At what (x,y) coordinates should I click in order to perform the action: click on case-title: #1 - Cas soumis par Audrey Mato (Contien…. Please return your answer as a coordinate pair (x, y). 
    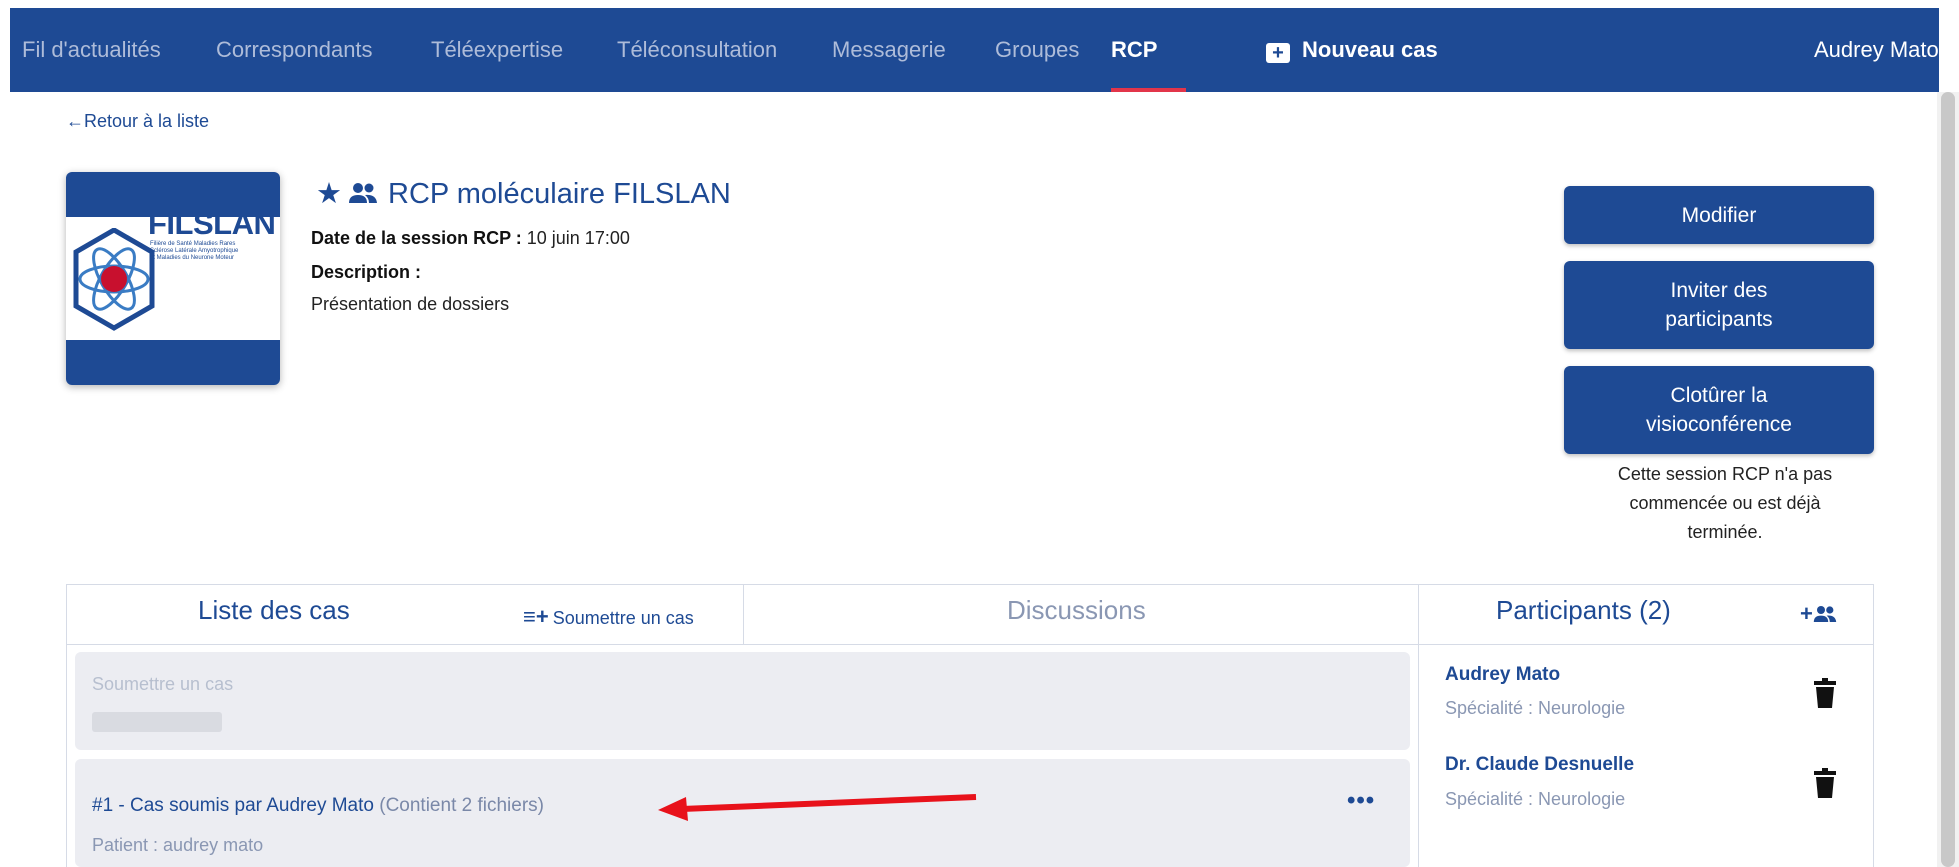
    Looking at the image, I should click on (318, 806).